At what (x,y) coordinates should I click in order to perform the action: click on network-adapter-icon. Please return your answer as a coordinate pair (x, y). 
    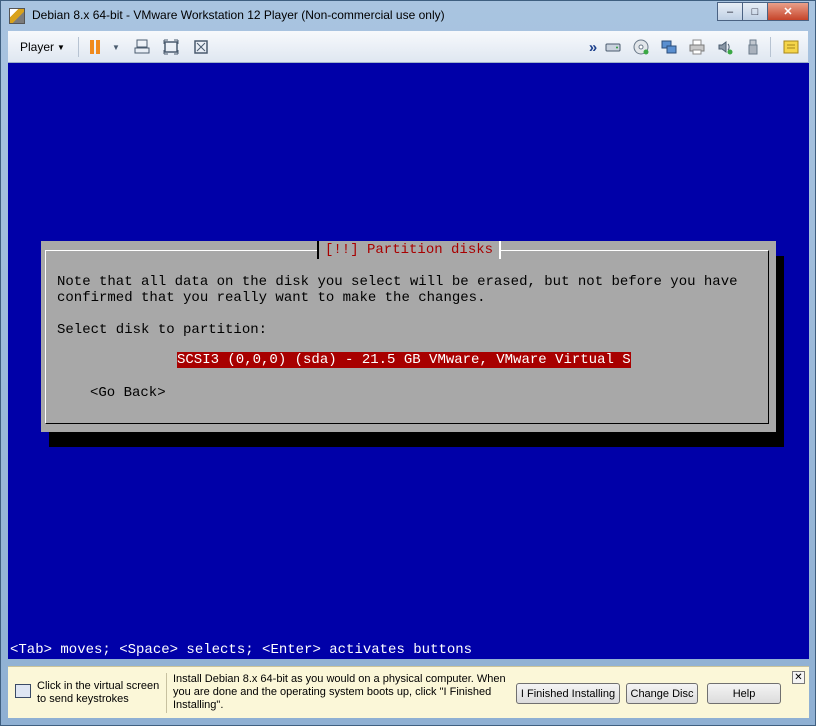
    Looking at the image, I should click on (669, 47).